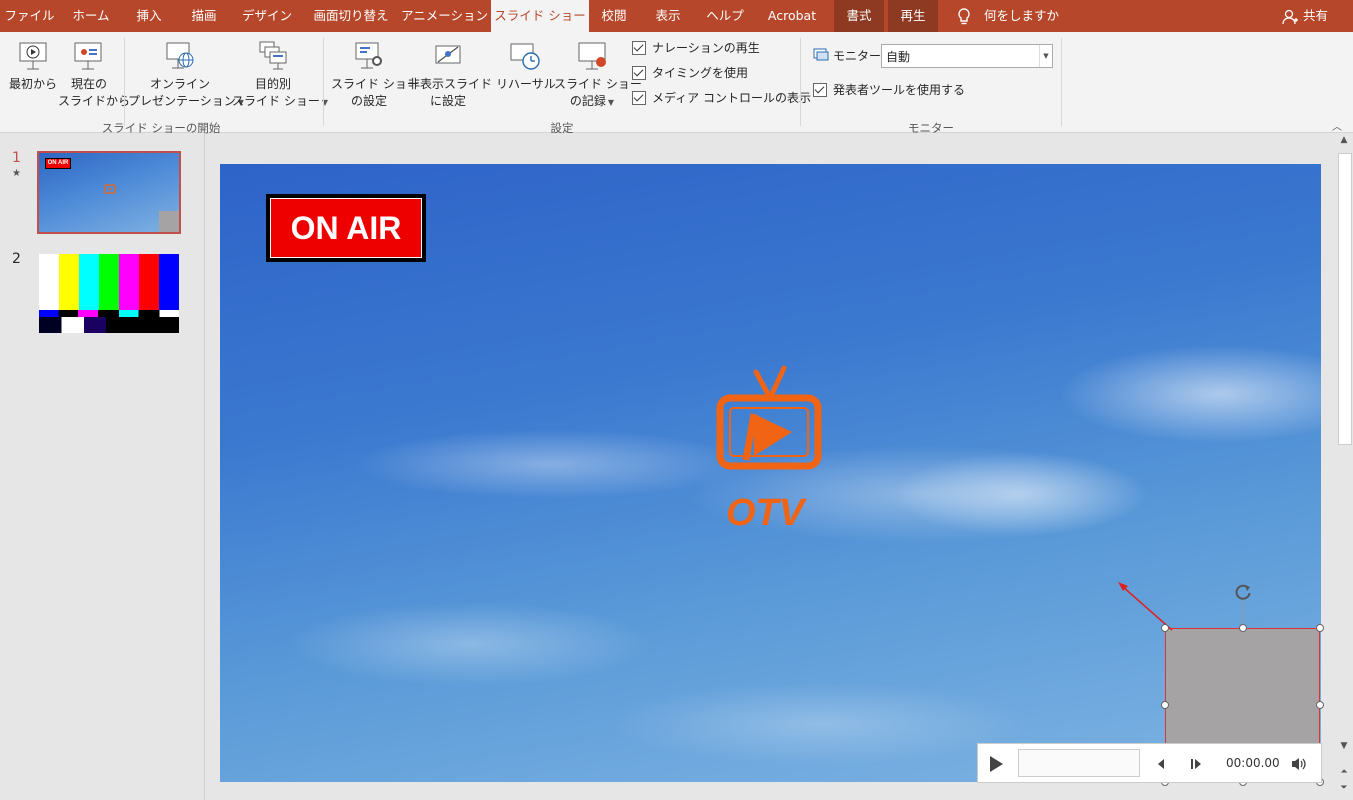 This screenshot has width=1353, height=800. Describe the element at coordinates (32, 84) in the screenshot. I see `from-beginning-label: 最初から` at that location.